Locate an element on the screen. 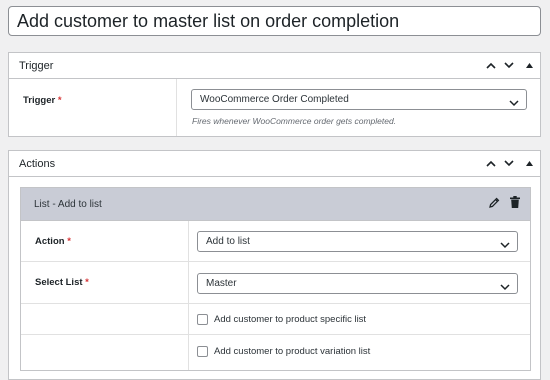  product-variation-list-option: Add customer to product variation list is located at coordinates (283, 351).